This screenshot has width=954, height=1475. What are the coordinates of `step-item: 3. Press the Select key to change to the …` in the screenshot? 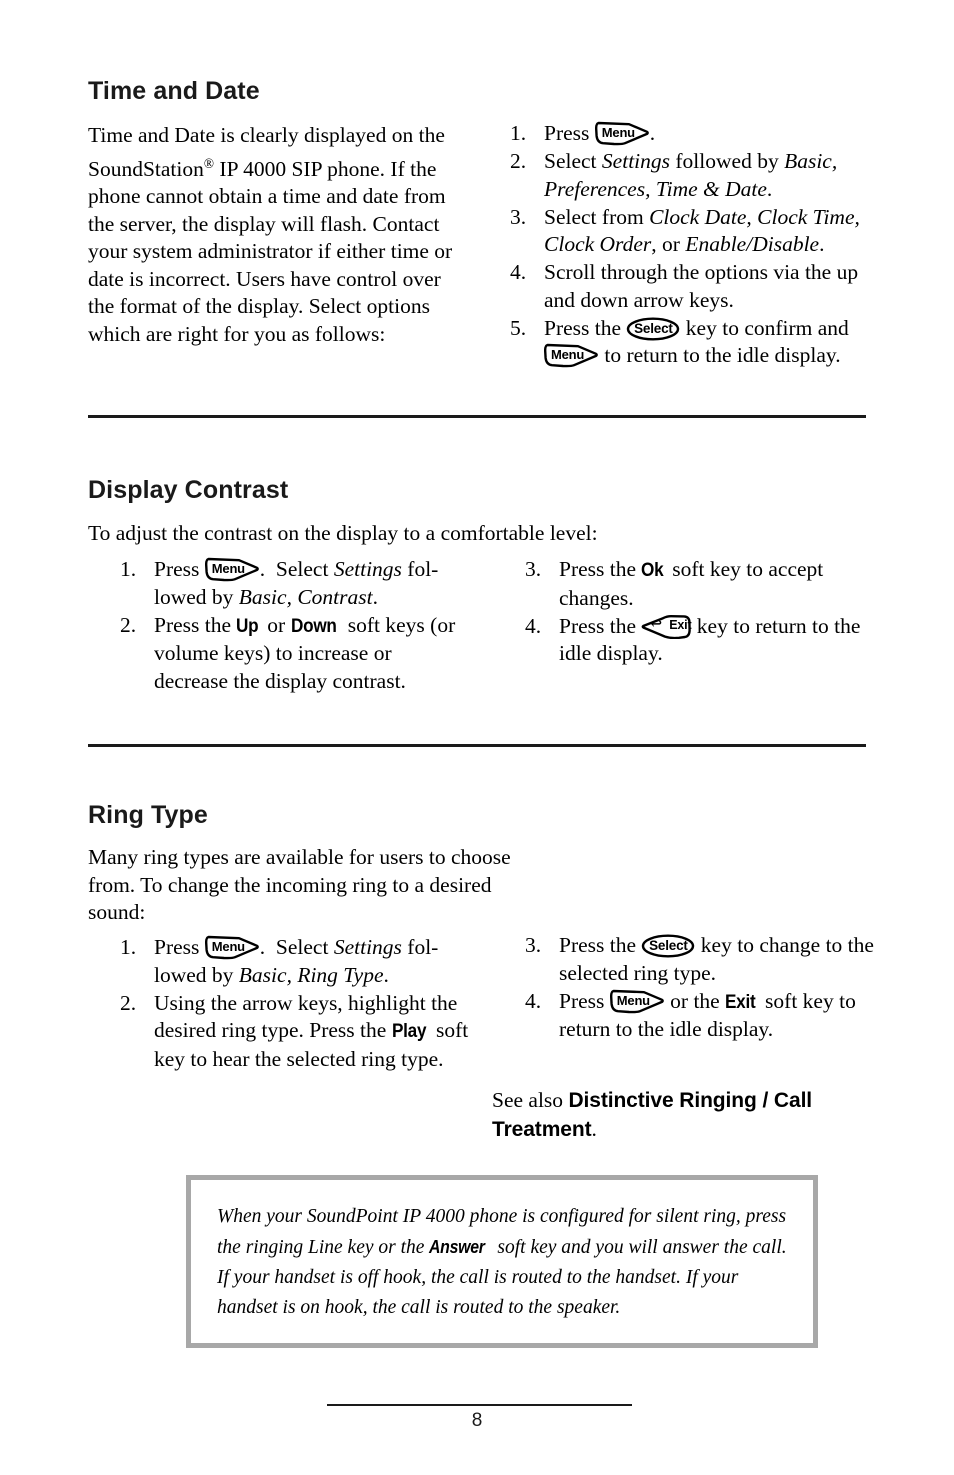 It's located at (700, 959).